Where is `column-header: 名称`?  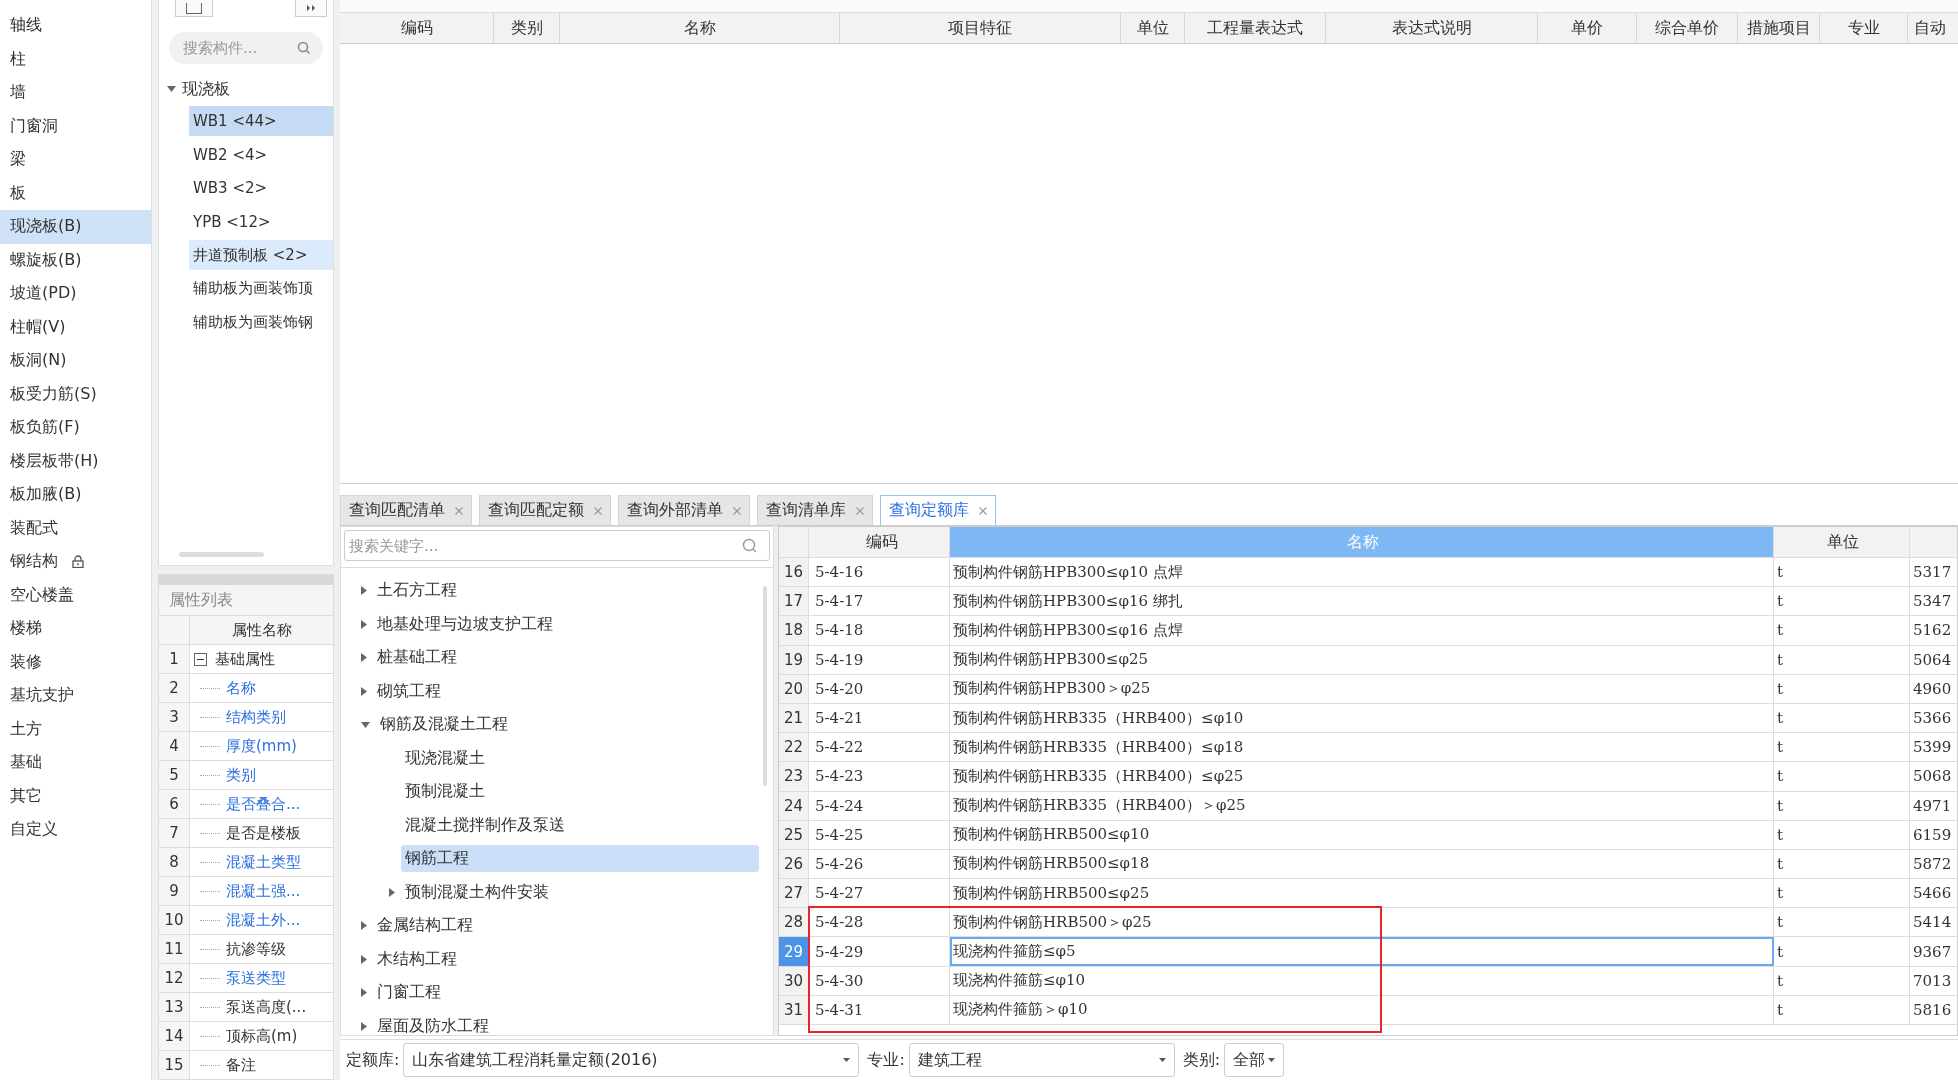 column-header: 名称 is located at coordinates (700, 28).